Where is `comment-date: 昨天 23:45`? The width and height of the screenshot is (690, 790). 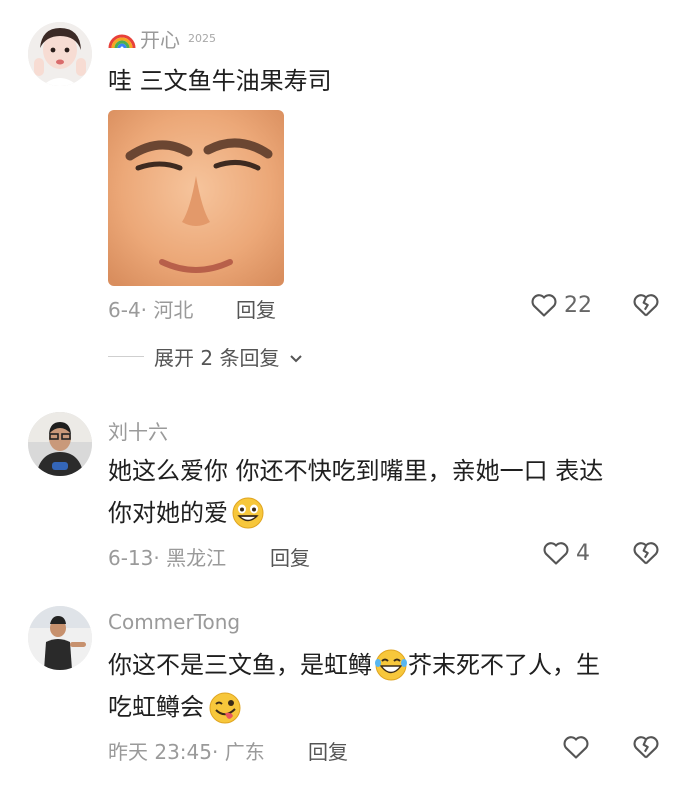
comment-date: 昨天 23:45 is located at coordinates (160, 752).